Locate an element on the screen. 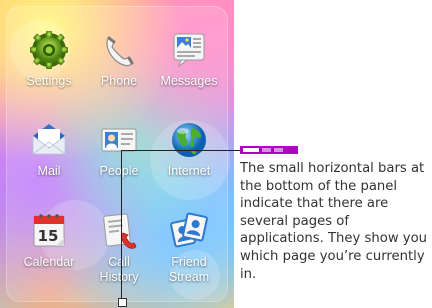  app-label: People is located at coordinates (119, 171).